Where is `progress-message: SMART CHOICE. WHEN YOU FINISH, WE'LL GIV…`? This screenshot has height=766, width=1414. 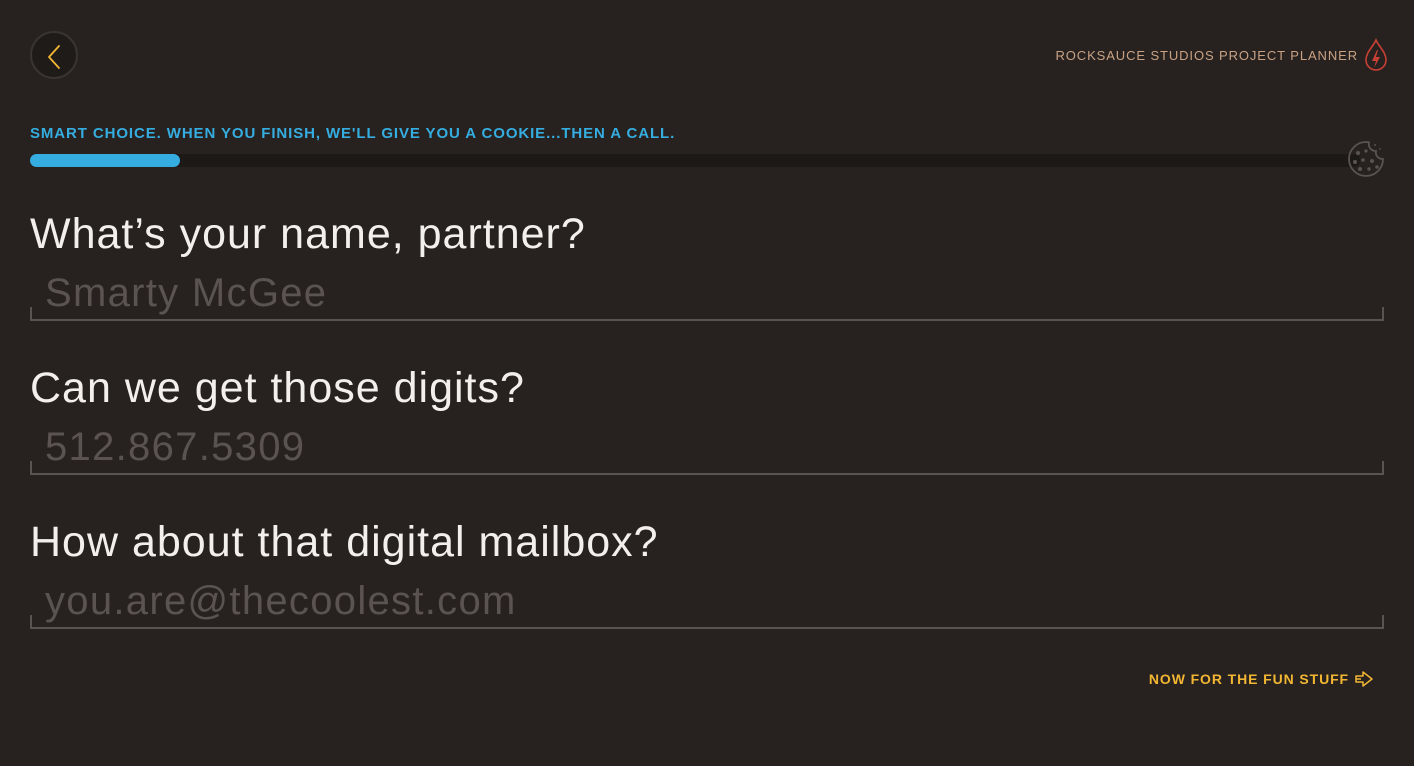
progress-message: SMART CHOICE. WHEN YOU FINISH, WE'LL GIV… is located at coordinates (353, 133).